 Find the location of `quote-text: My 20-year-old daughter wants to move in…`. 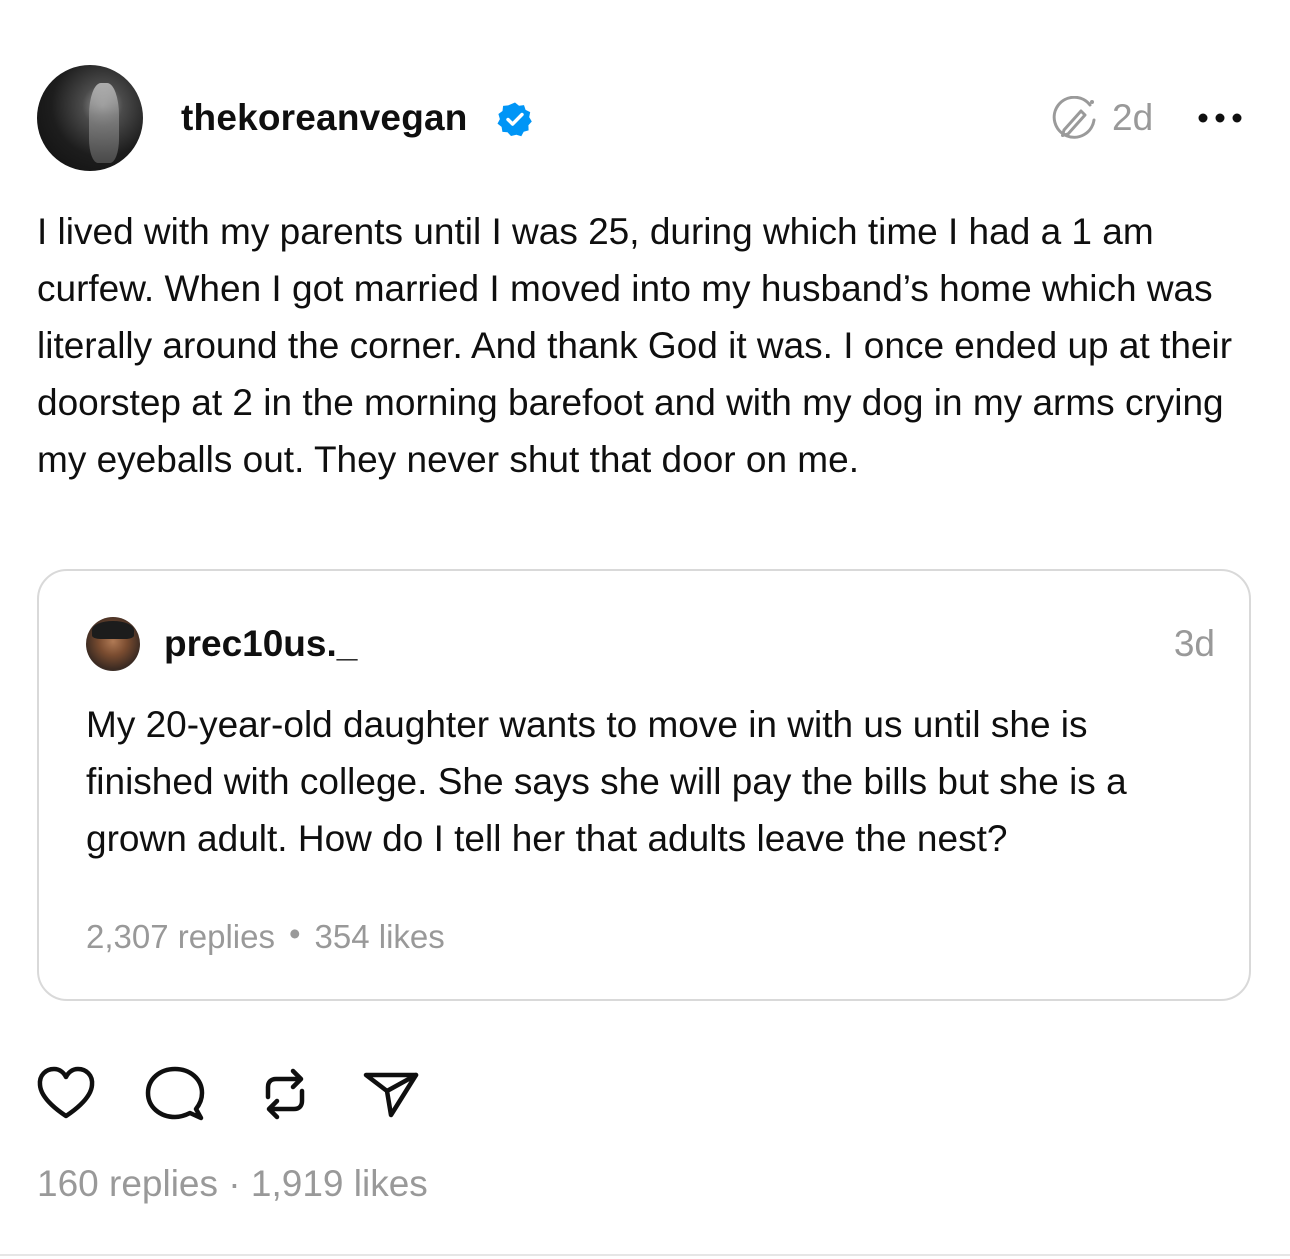

quote-text: My 20-year-old daughter wants to move in… is located at coordinates (606, 781).